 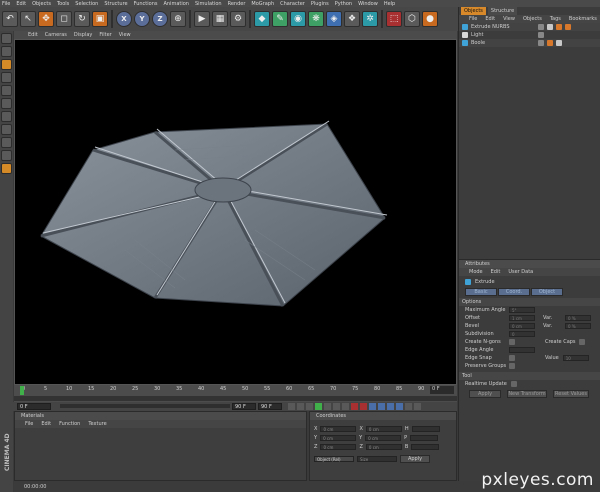 What do you see at coordinates (581, 342) in the screenshot?
I see `create-caps-checkbox` at bounding box center [581, 342].